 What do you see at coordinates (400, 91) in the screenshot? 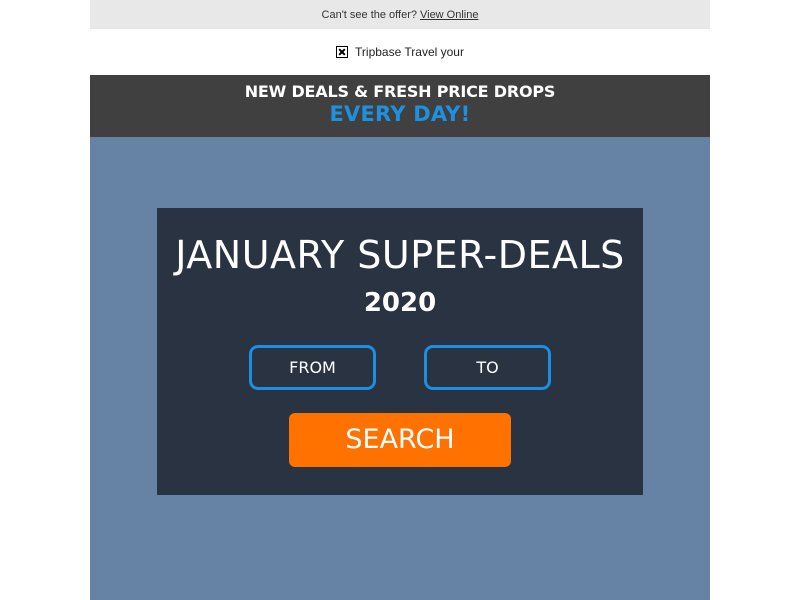
I see `banner-headline: NEW DEALS & FRESH PRICE DROPS` at bounding box center [400, 91].